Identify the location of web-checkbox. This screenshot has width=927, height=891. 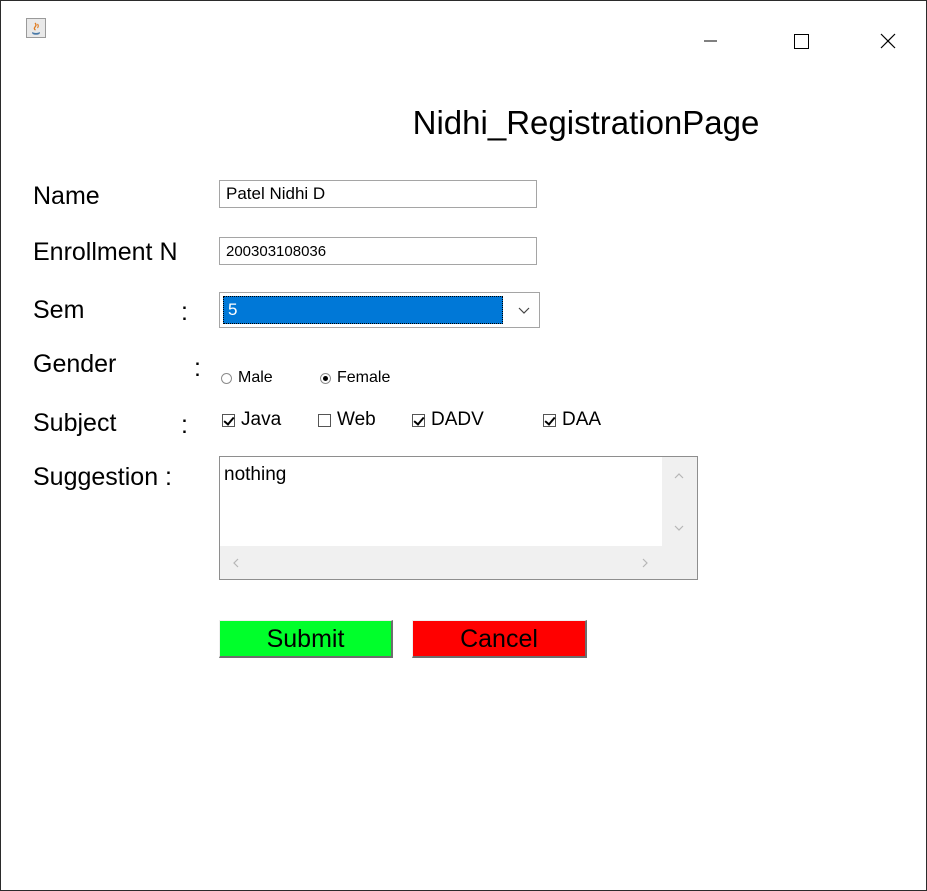
(324, 420).